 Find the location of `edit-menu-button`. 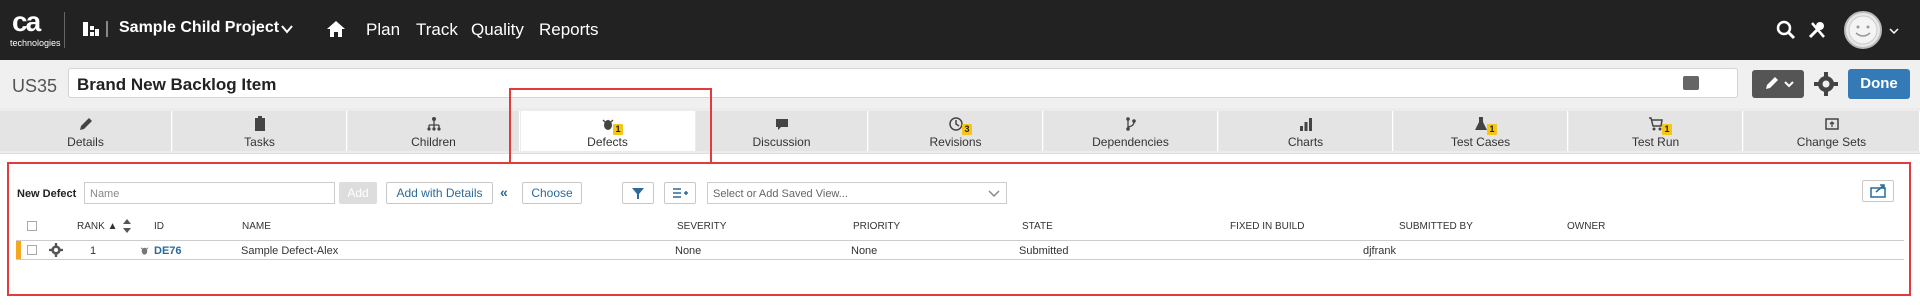

edit-menu-button is located at coordinates (1778, 84).